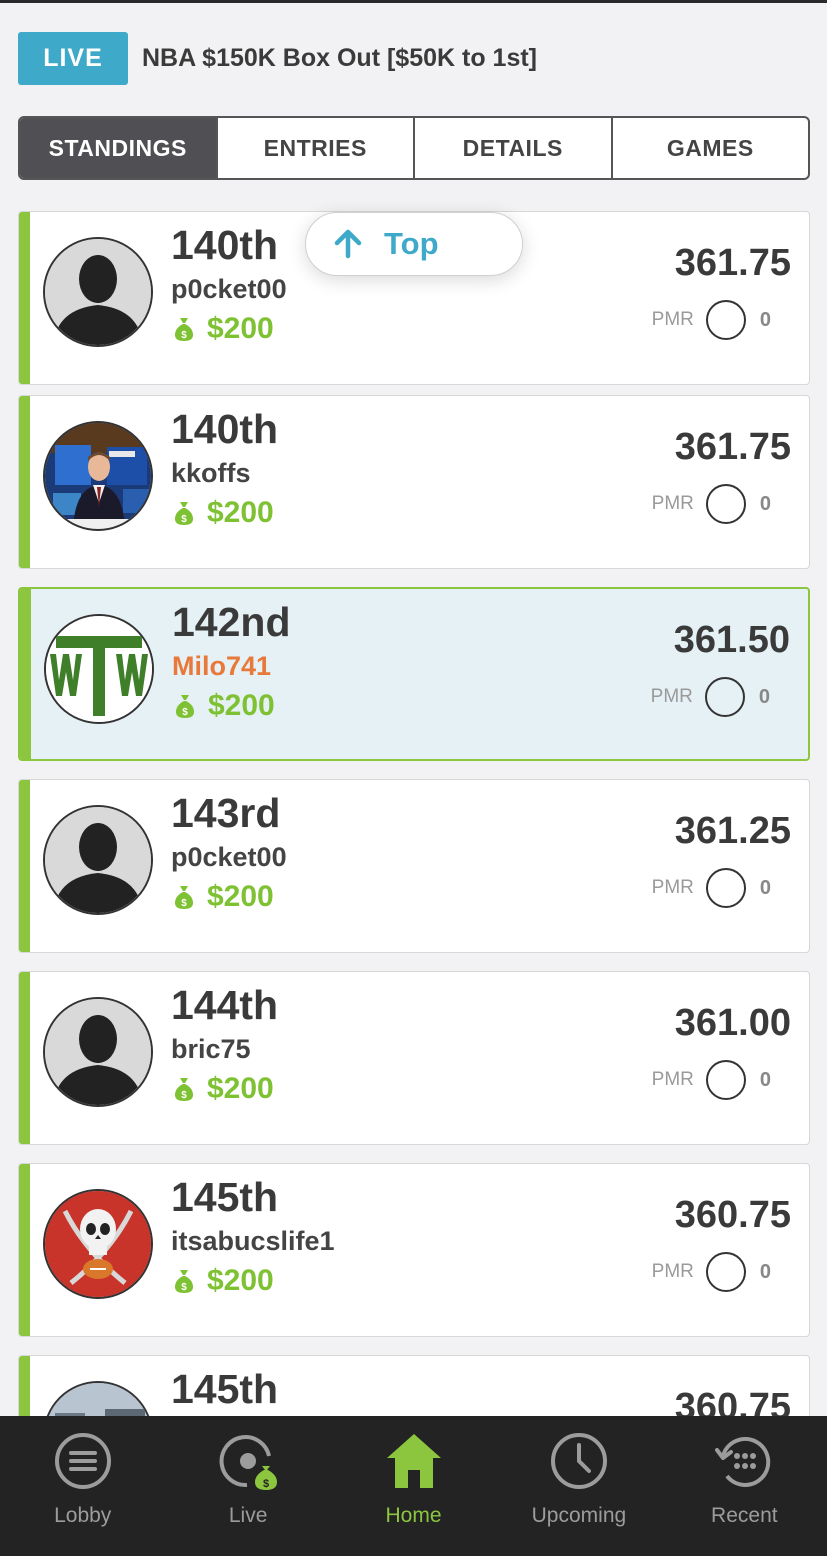 This screenshot has height=1556, width=827. I want to click on nav-home: Home, so click(413, 1486).